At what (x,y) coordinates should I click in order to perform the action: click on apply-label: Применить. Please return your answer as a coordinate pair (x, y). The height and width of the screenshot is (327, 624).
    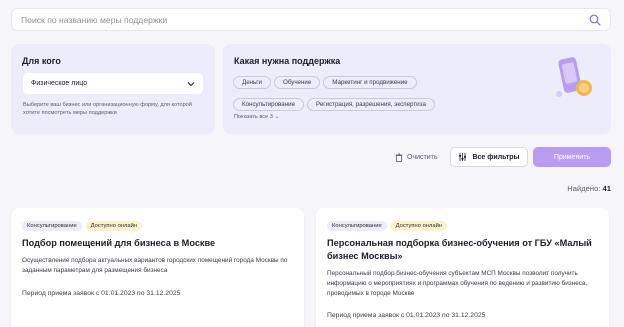
    Looking at the image, I should click on (572, 157).